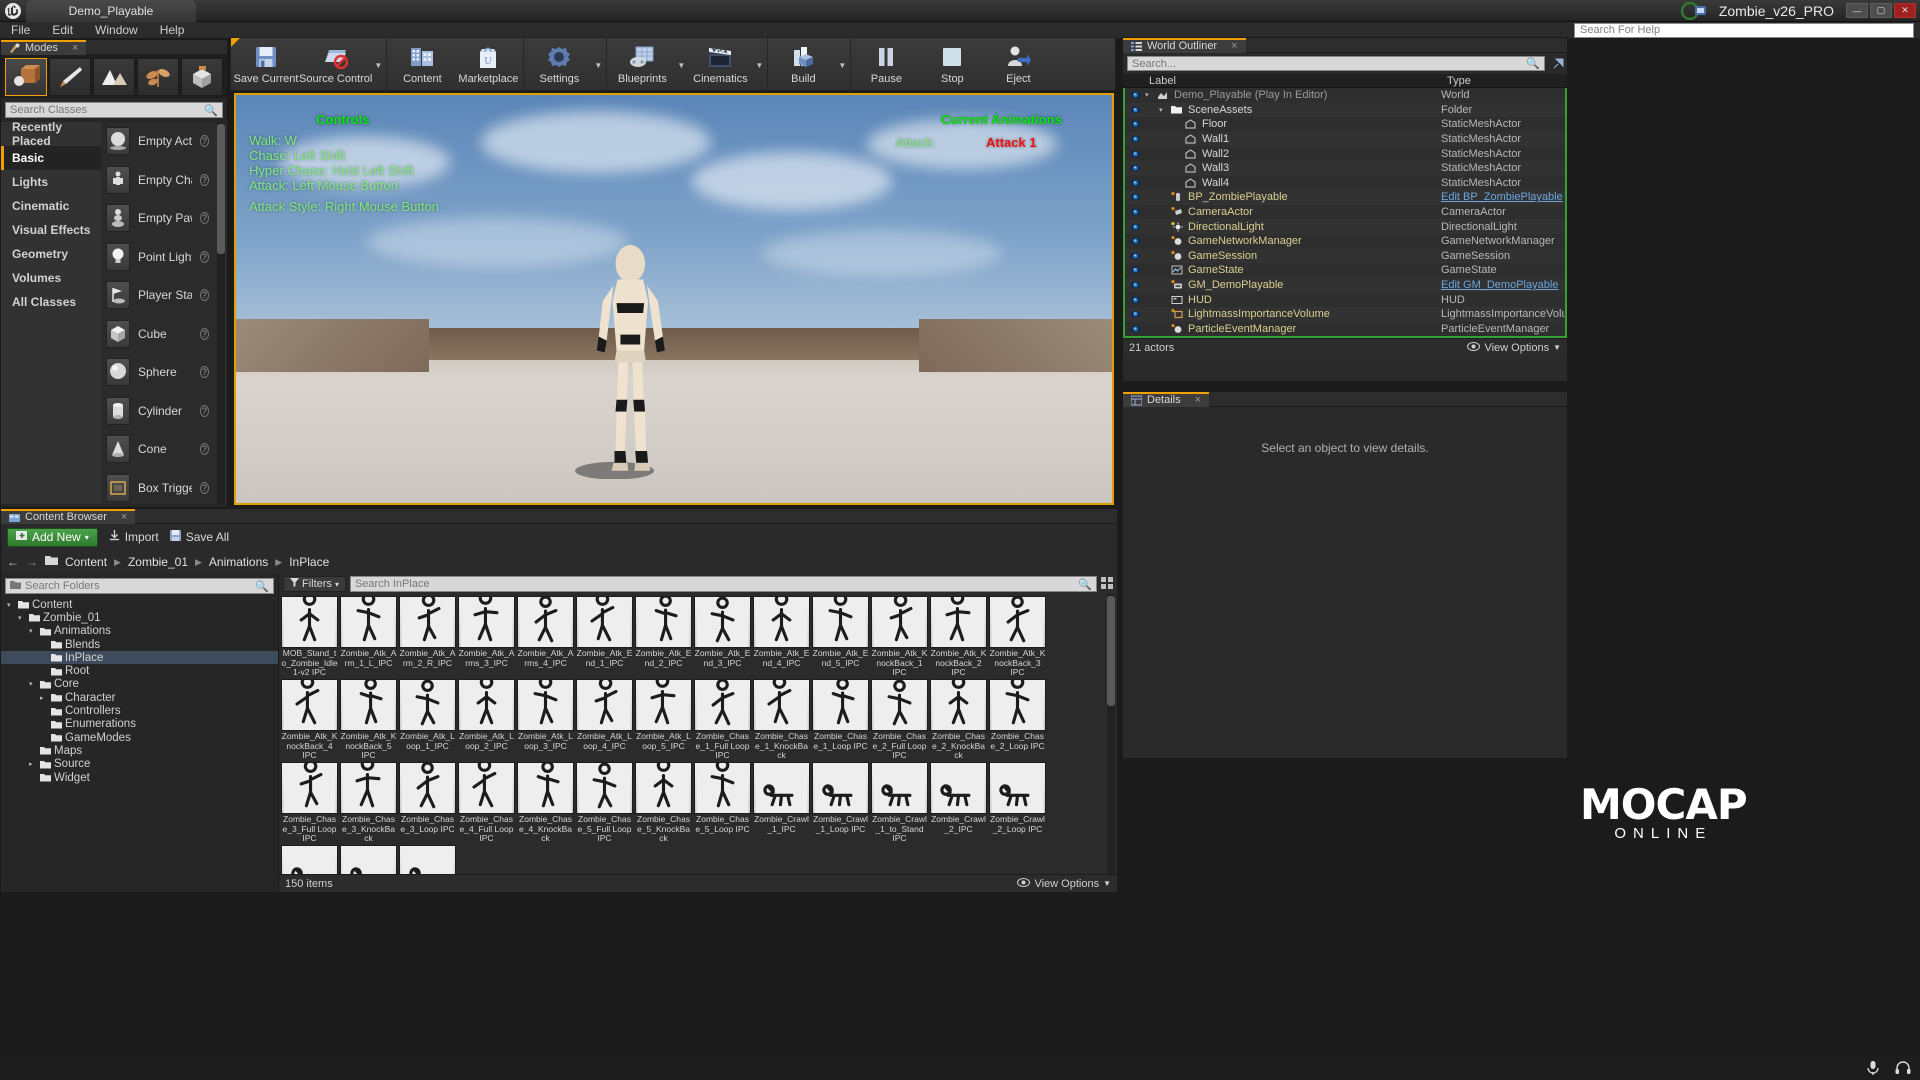 Image resolution: width=1920 pixels, height=1080 pixels. What do you see at coordinates (952, 65) in the screenshot?
I see `stop-button: Stop` at bounding box center [952, 65].